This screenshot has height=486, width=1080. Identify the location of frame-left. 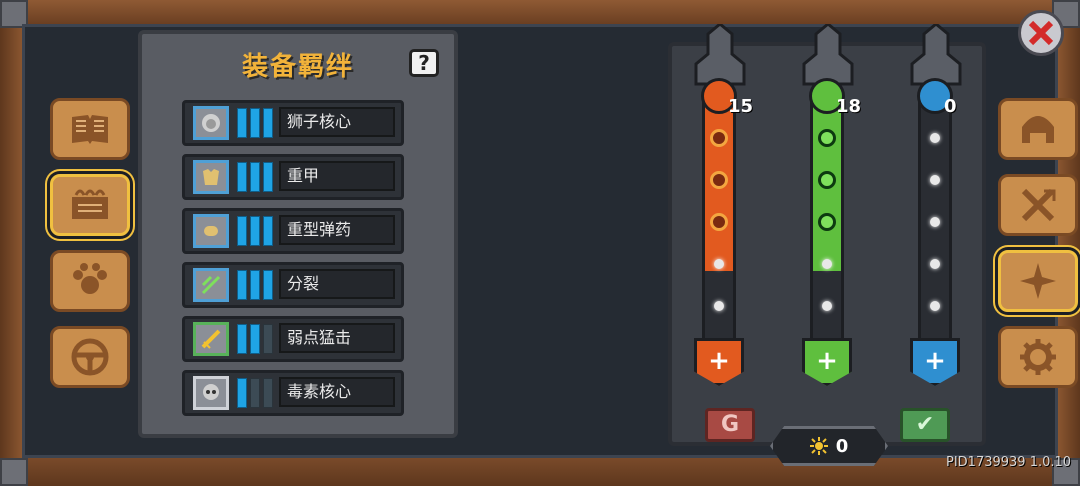
(11, 243).